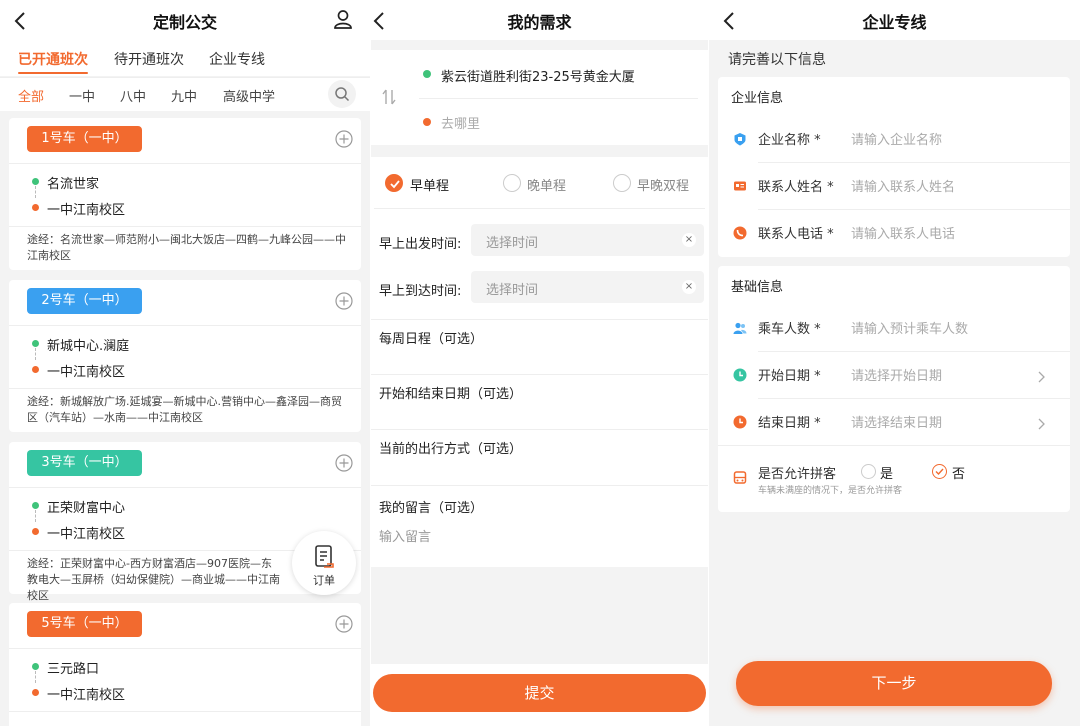 The height and width of the screenshot is (726, 1080). I want to click on bus-number-tag: 2号车（一中）, so click(84, 301).